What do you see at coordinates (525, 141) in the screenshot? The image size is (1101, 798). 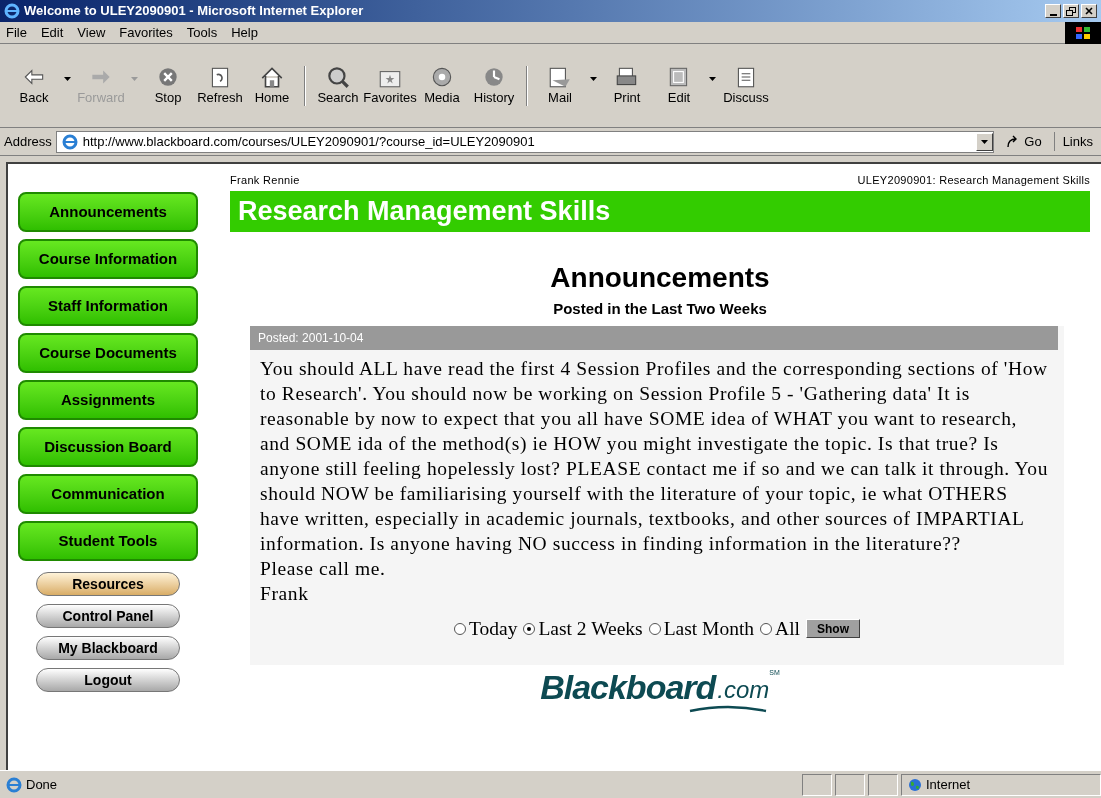 I see `address-field: http://www.blackboard.com/courses/ULEY2090901/?course_id=ULEY2090901` at bounding box center [525, 141].